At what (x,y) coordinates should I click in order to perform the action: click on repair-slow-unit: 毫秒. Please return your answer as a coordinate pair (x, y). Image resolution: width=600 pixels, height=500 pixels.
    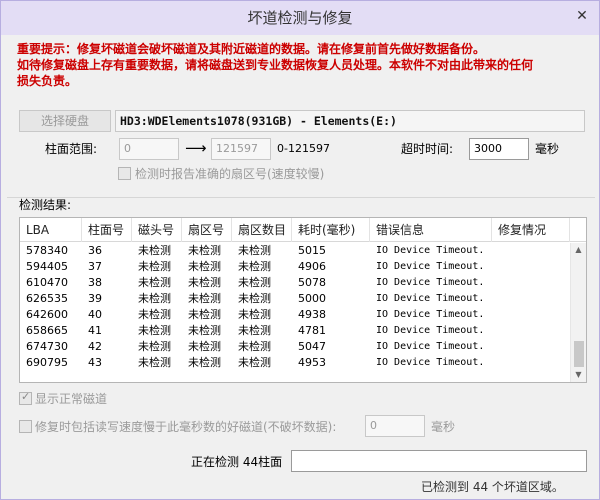
    Looking at the image, I should click on (443, 427).